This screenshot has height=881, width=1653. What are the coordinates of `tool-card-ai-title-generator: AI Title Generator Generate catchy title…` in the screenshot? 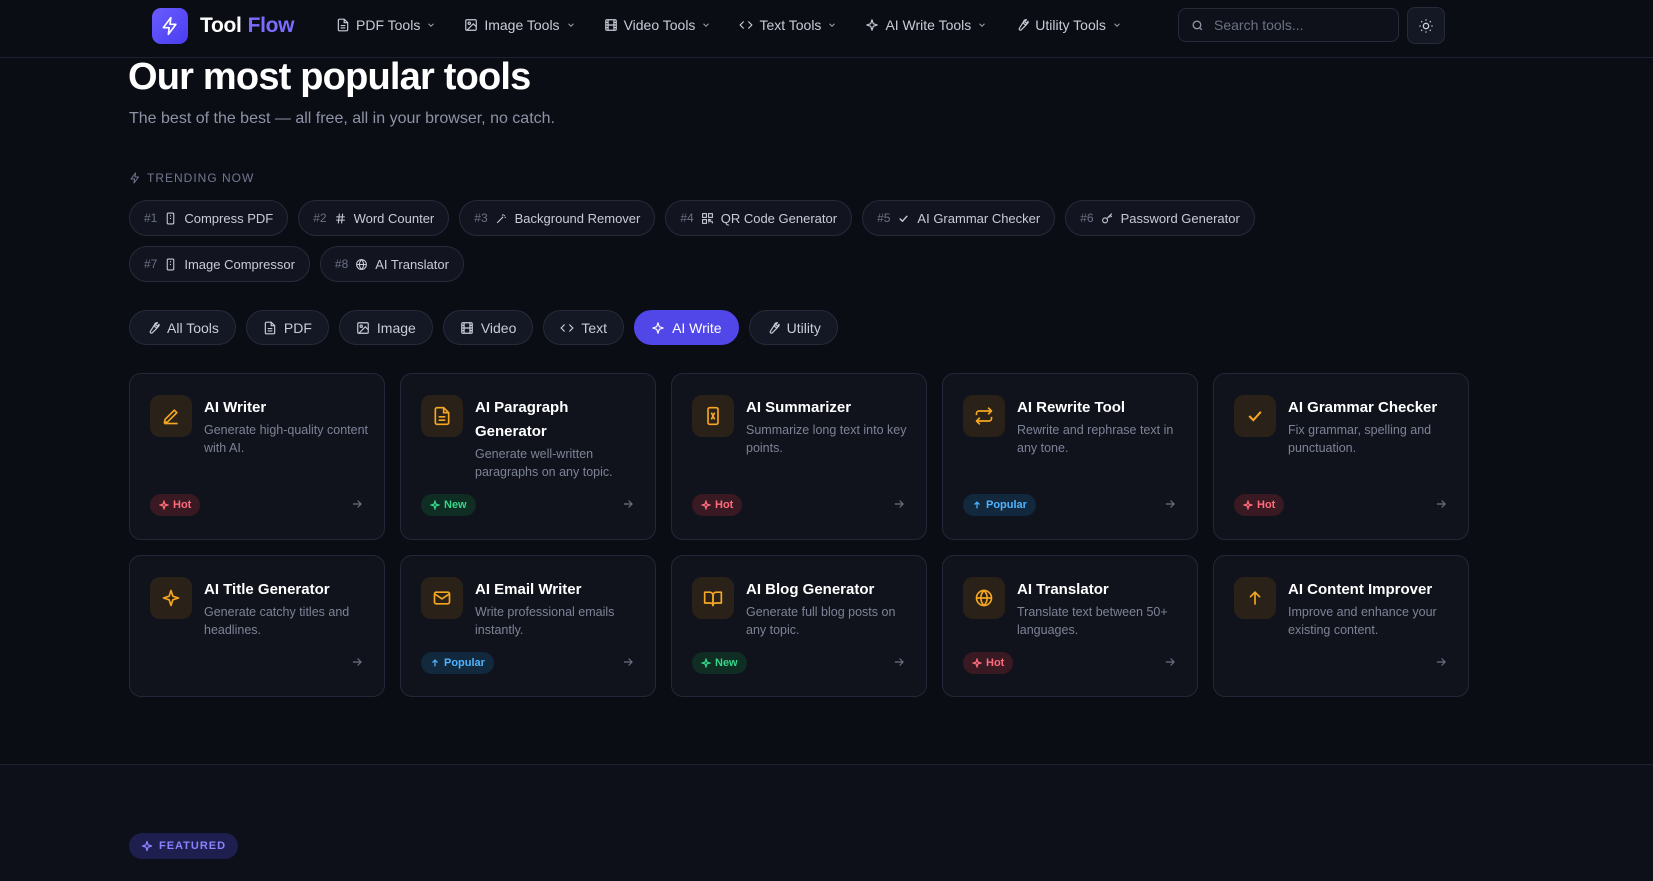 It's located at (257, 626).